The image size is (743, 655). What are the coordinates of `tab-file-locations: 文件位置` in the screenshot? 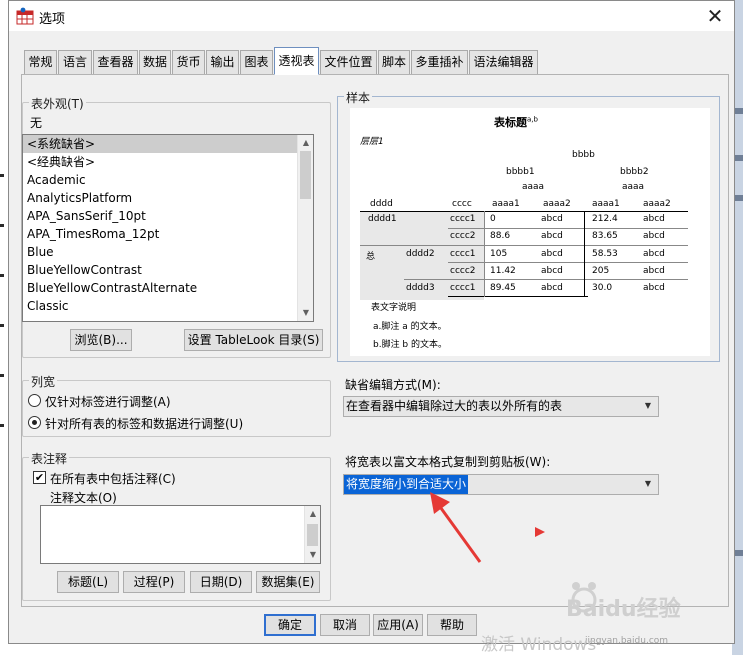 It's located at (348, 62).